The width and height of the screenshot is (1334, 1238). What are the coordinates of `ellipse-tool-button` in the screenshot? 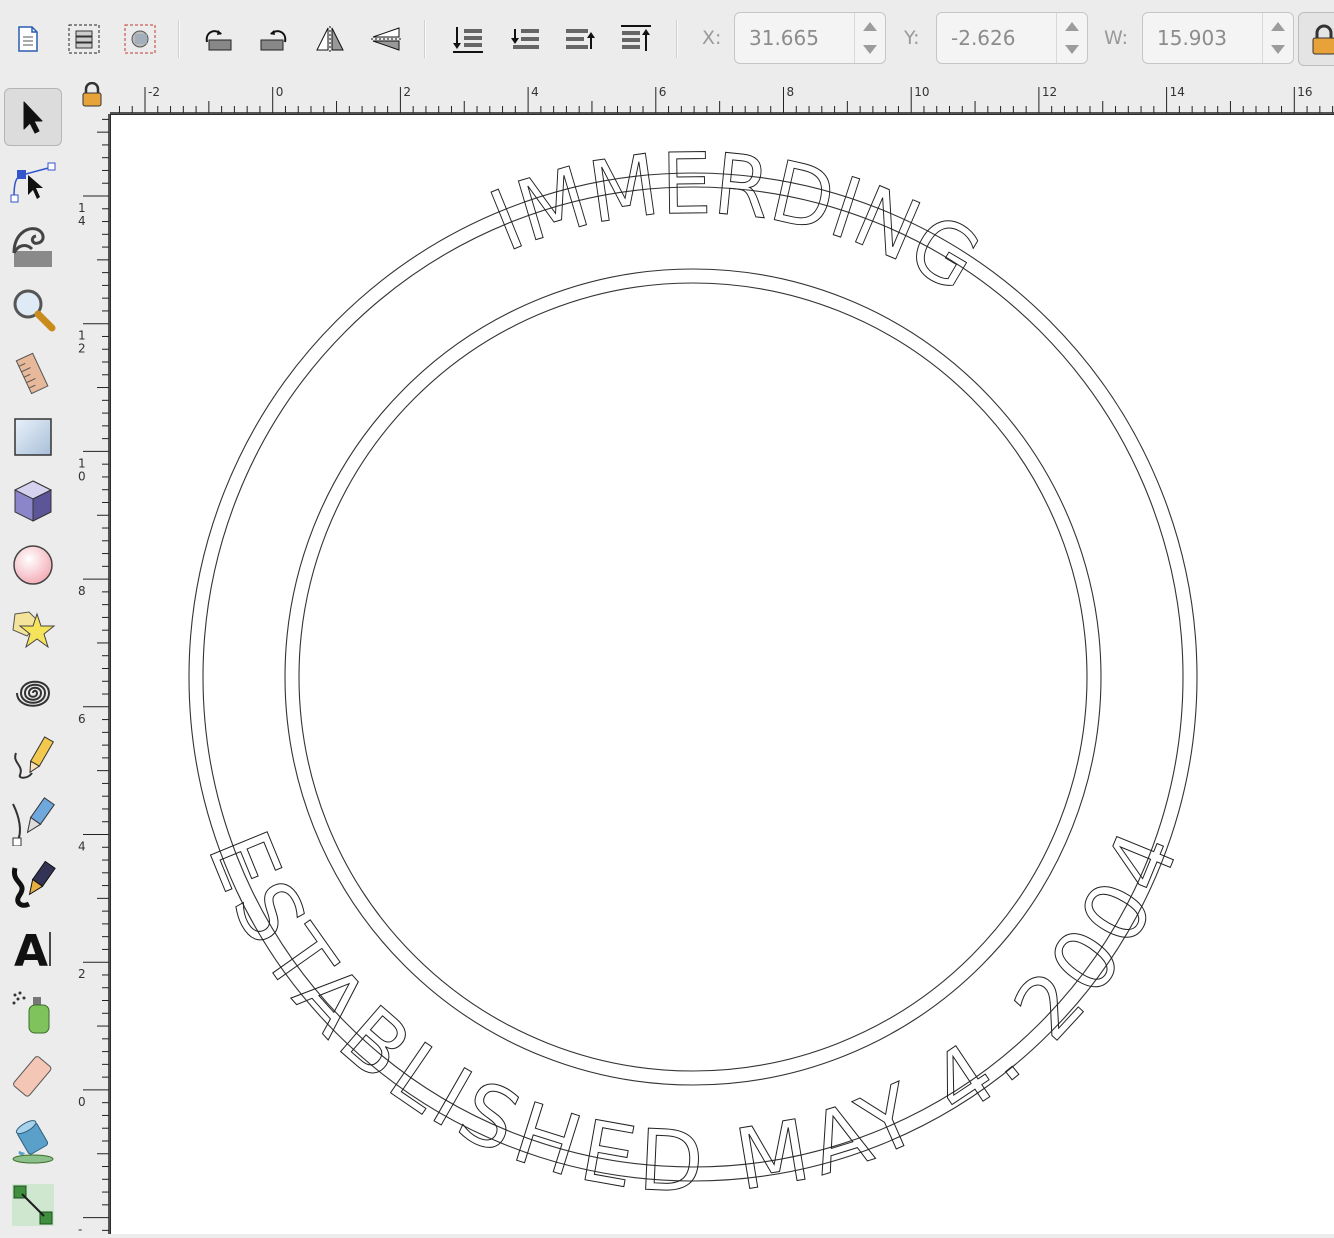 It's located at (33, 565).